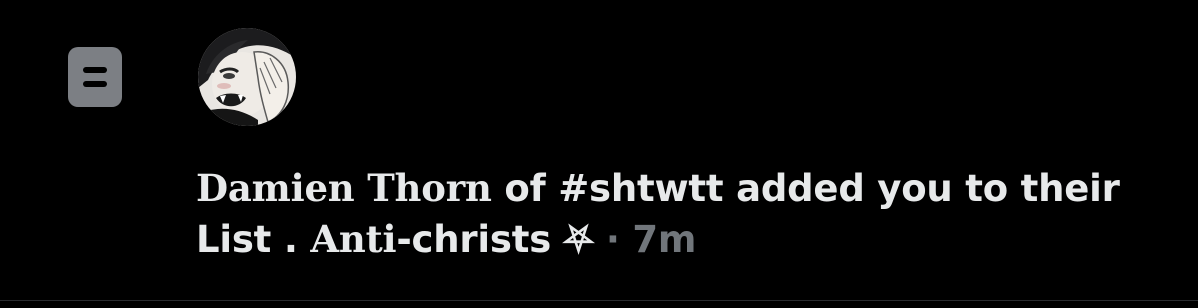  What do you see at coordinates (664, 239) in the screenshot?
I see `timestamp: 7m` at bounding box center [664, 239].